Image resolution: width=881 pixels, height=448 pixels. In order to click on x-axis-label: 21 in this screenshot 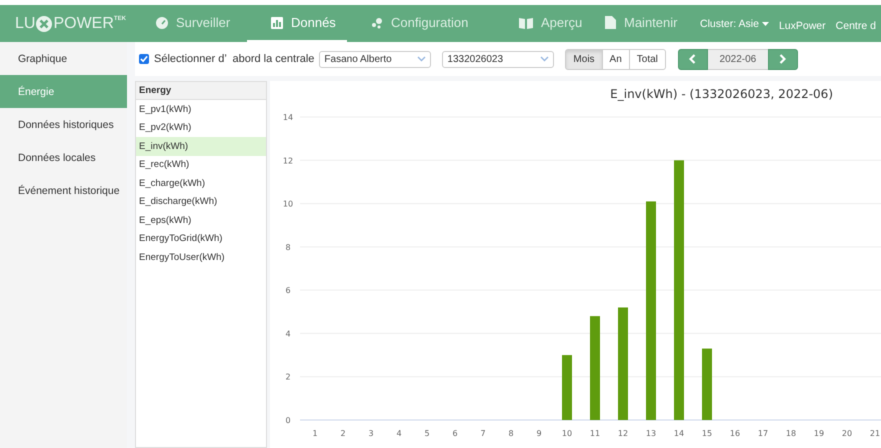, I will do `click(875, 433)`.